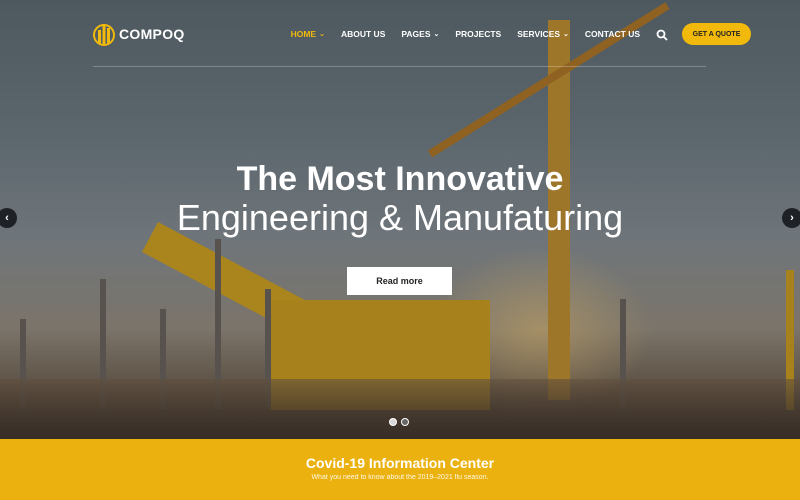  Describe the element at coordinates (104, 34) in the screenshot. I see `logo-icon` at that location.